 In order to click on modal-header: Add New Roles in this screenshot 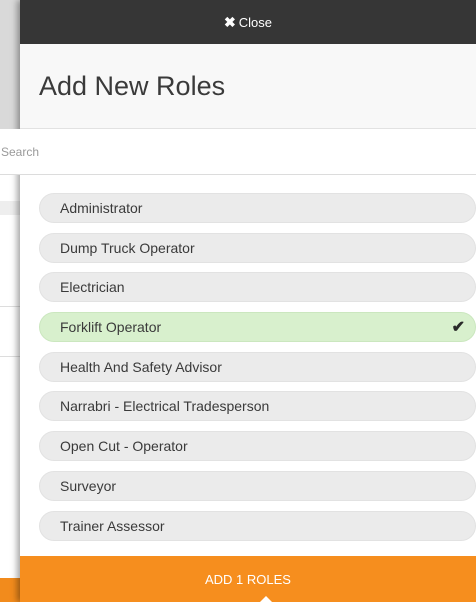, I will do `click(248, 86)`.